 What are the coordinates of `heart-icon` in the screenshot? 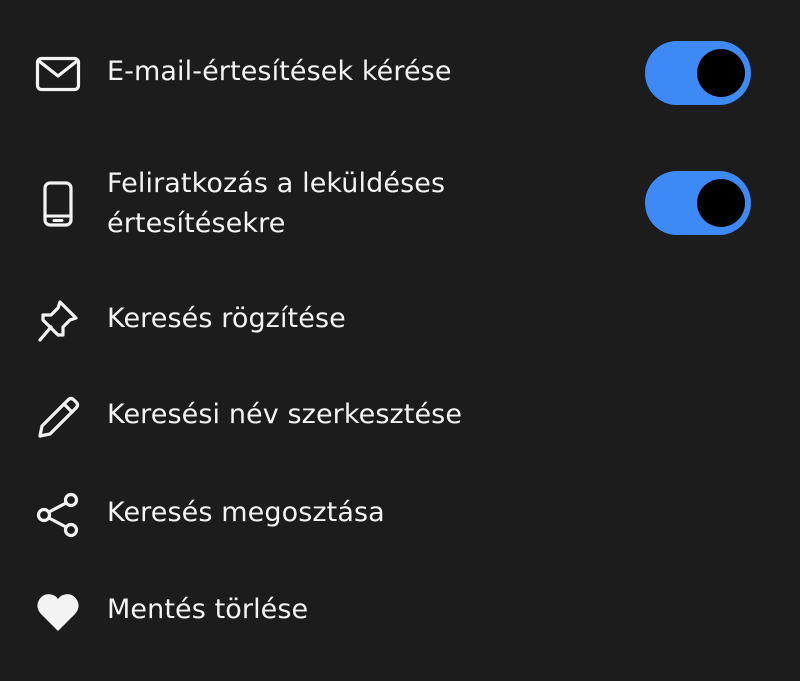 It's located at (58, 612).